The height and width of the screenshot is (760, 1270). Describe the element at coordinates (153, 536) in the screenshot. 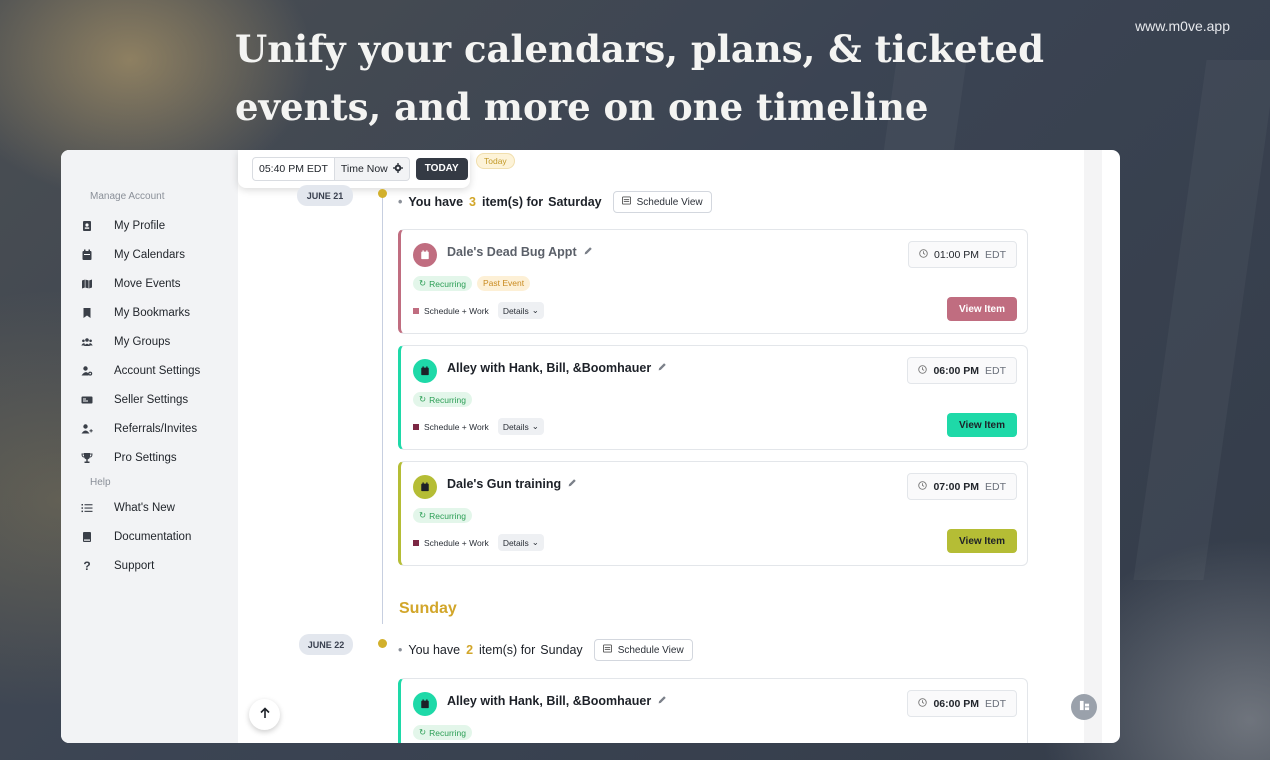

I see `sidebar-item-label: Documentation` at that location.